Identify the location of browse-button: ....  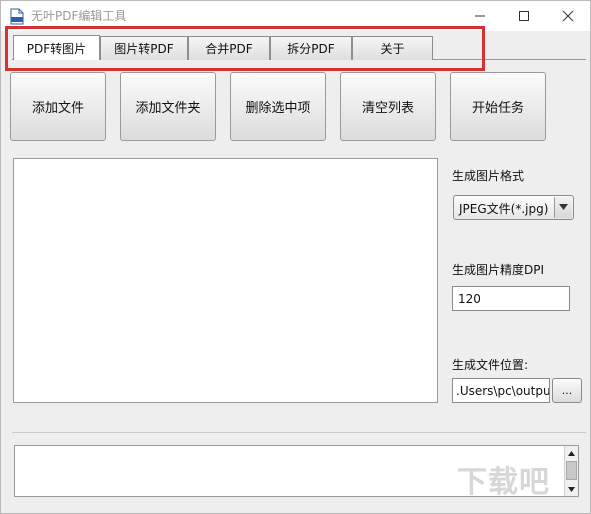
(567, 390).